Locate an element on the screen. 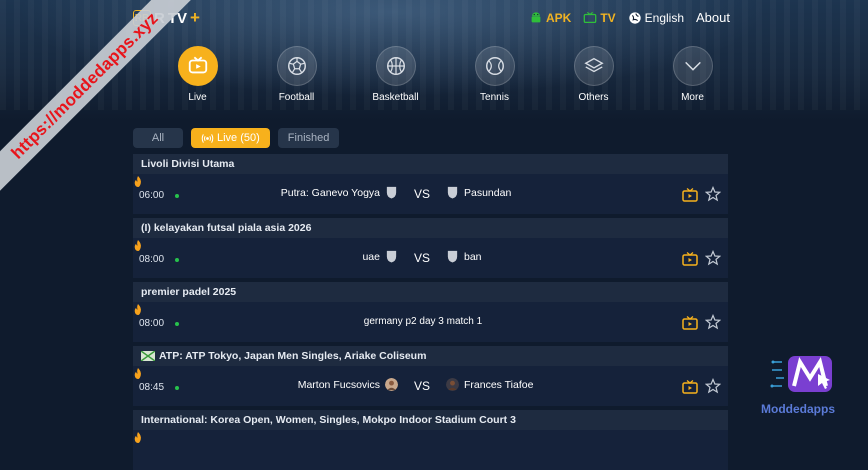 This screenshot has width=868, height=470. league-header: (I) kelayakan futsal piala asia 2026 is located at coordinates (430, 228).